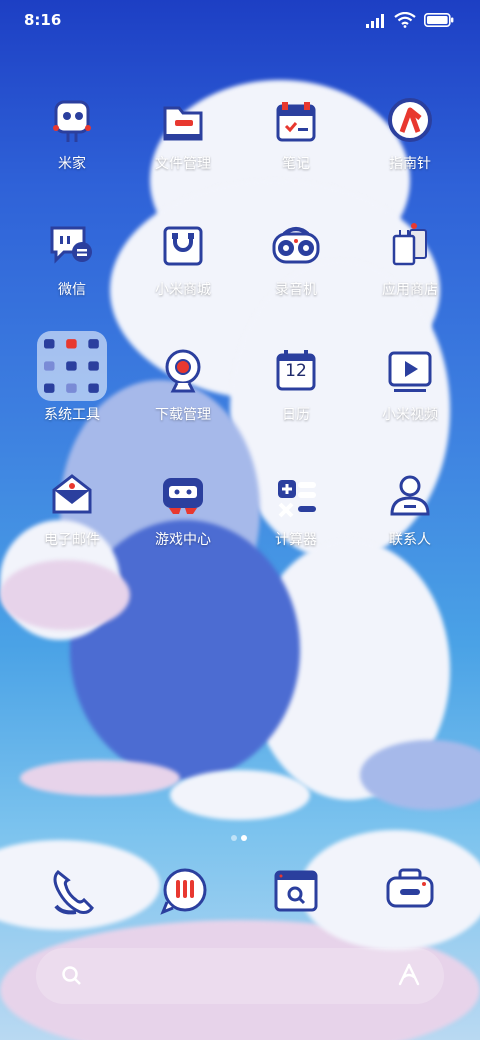  What do you see at coordinates (183, 523) in the screenshot?
I see `app-game-center: 游戏中心` at bounding box center [183, 523].